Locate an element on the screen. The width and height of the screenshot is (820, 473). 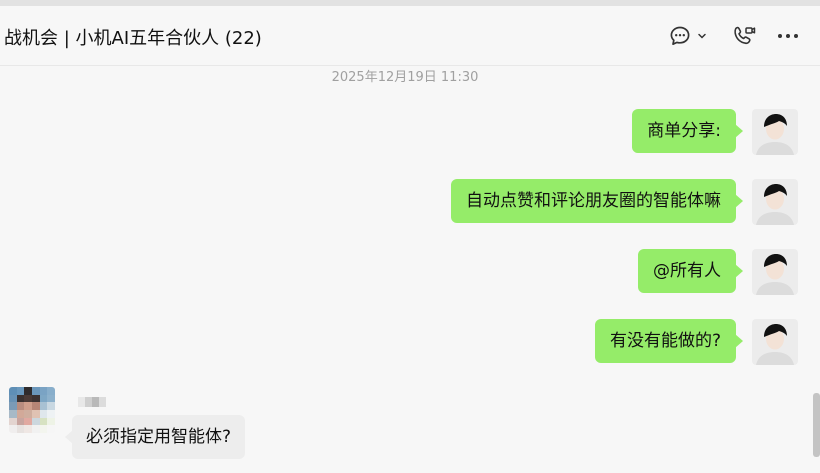
message-bubble: 自动点赞和评论朋友圈的智能体嘛 is located at coordinates (597, 201).